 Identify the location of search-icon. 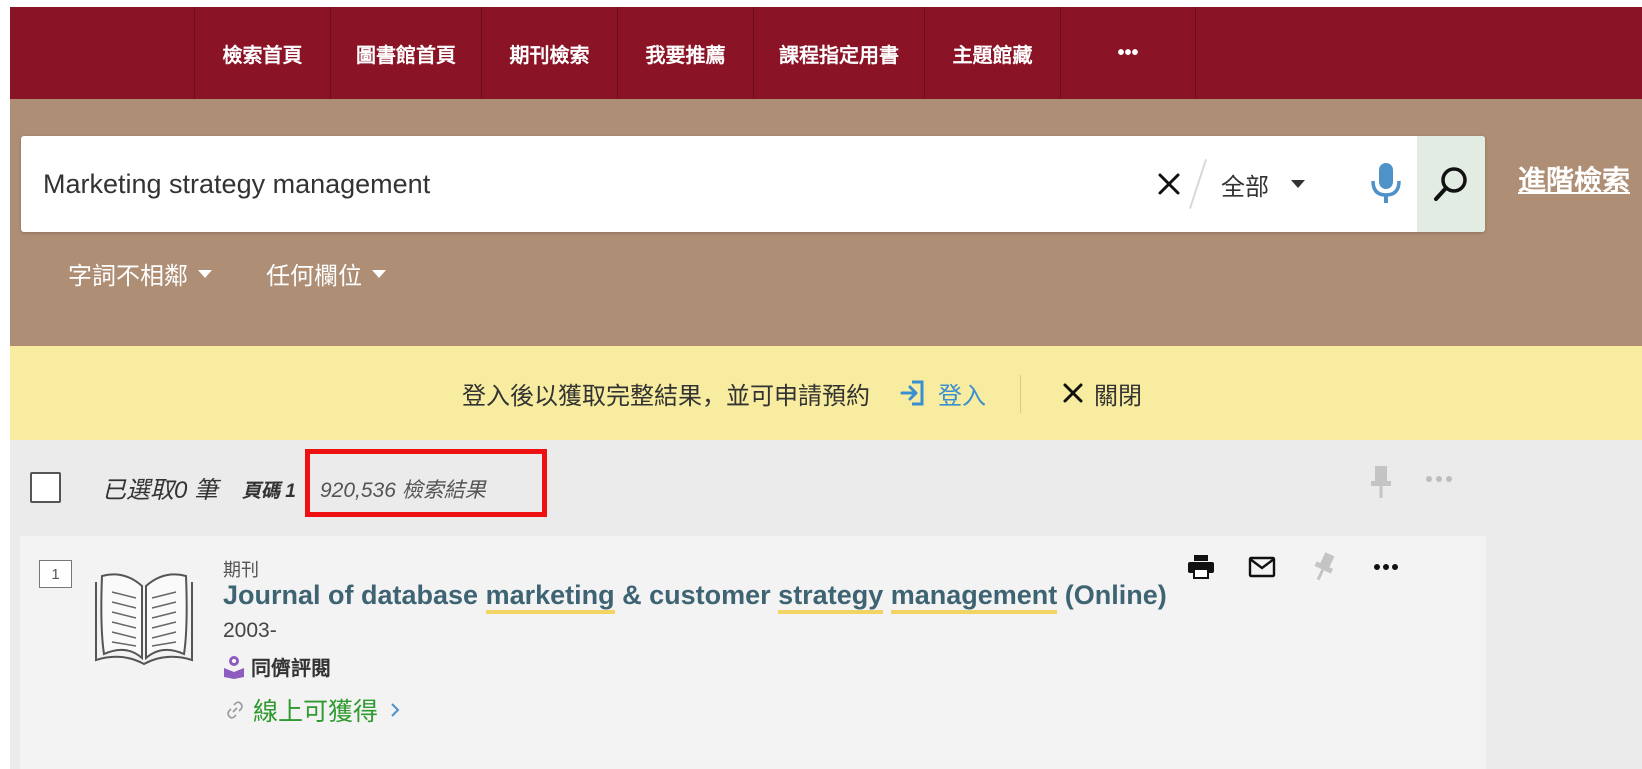
(1450, 184).